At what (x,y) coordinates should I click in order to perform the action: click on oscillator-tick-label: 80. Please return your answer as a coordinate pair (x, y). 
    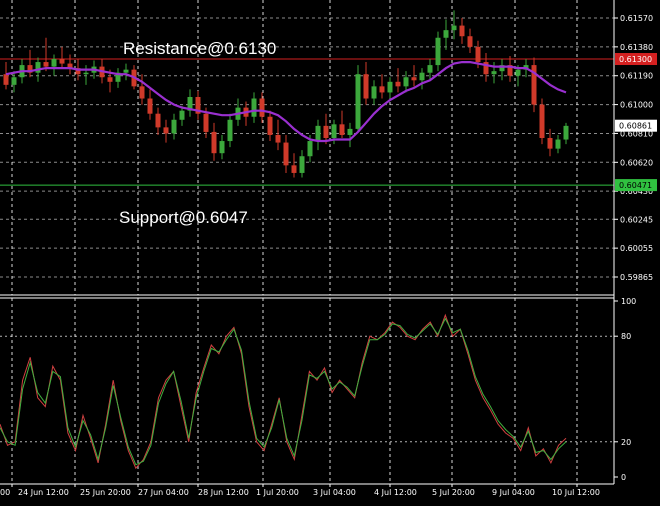
    Looking at the image, I should click on (626, 336).